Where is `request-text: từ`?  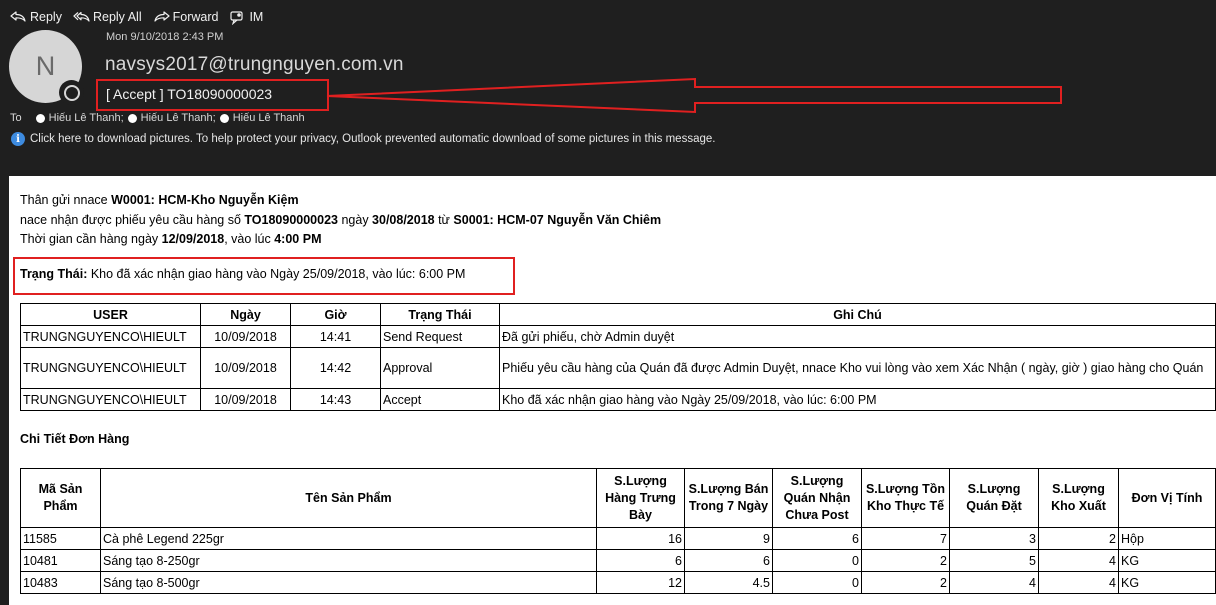
request-text: từ is located at coordinates (444, 219).